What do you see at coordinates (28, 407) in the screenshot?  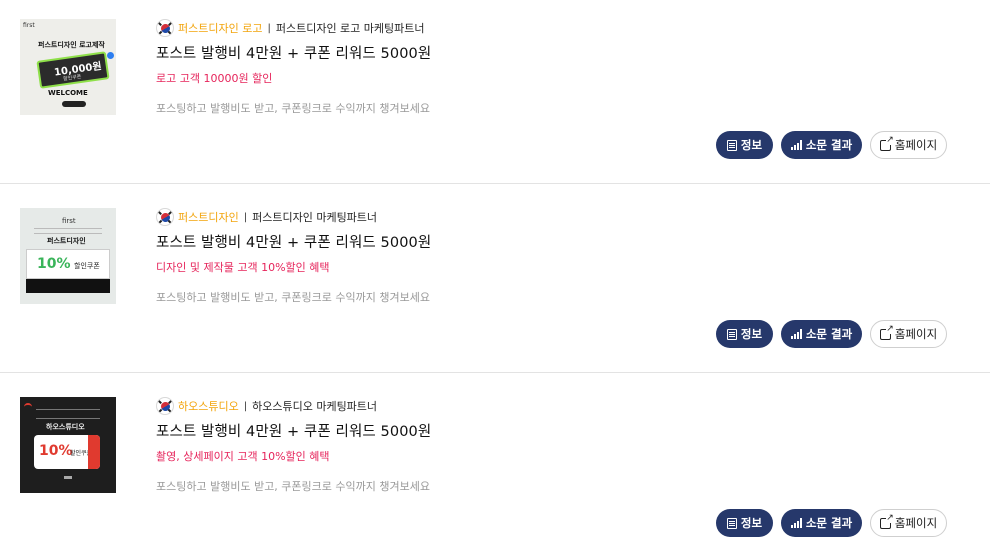 I see `wifi-icon` at bounding box center [28, 407].